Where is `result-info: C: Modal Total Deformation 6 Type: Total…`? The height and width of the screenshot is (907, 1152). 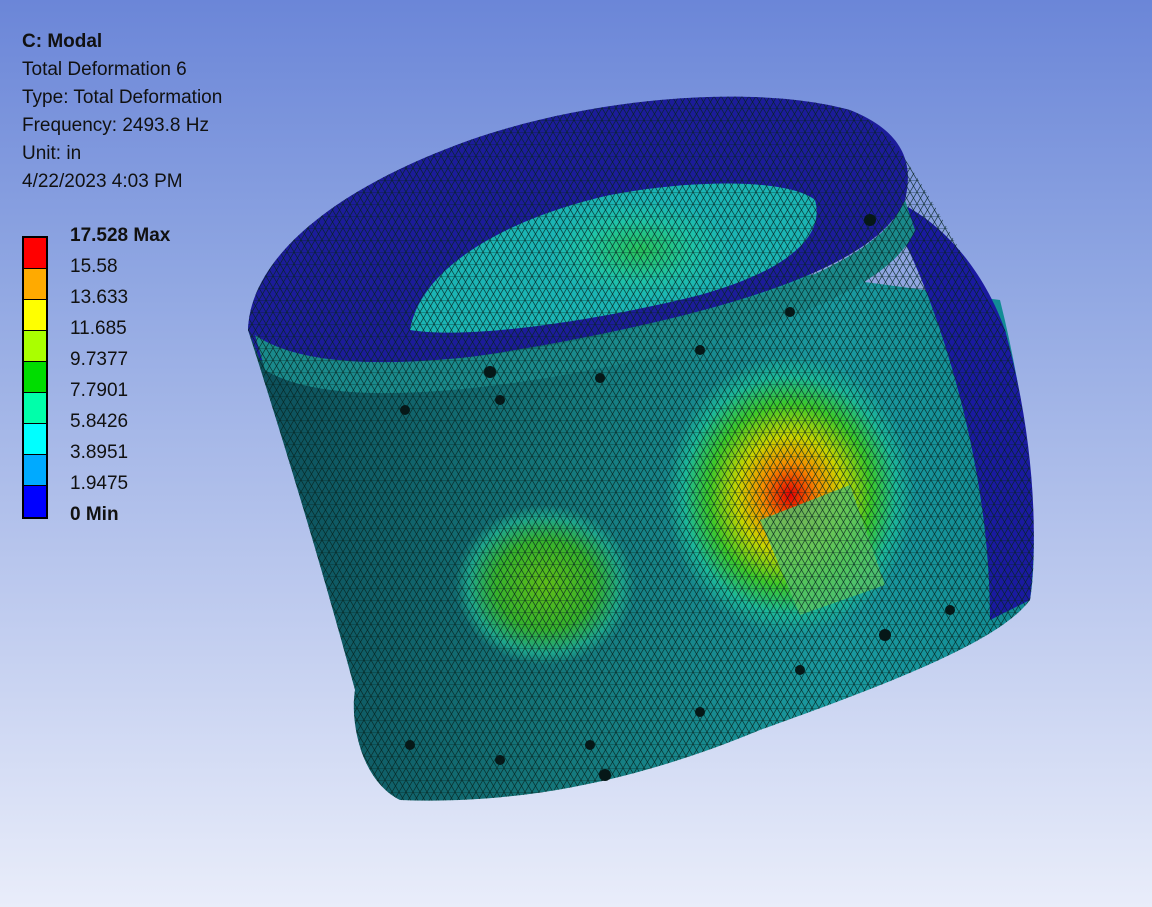
result-info: C: Modal Total Deformation 6 Type: Total… is located at coordinates (122, 112).